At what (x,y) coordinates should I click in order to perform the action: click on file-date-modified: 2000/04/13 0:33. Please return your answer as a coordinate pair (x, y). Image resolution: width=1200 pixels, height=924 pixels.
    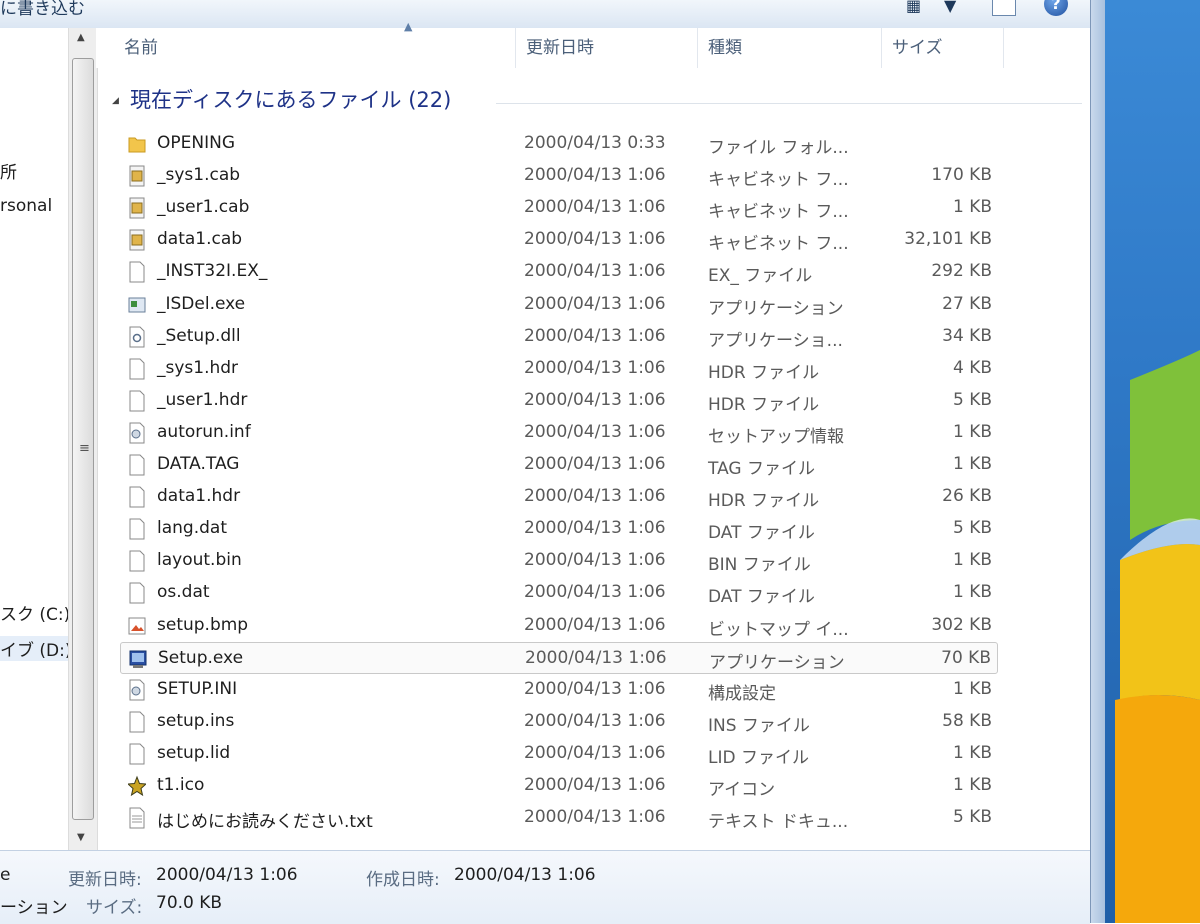
    Looking at the image, I should click on (595, 143).